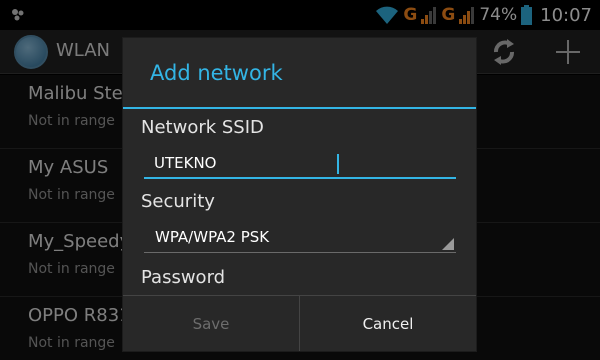 The height and width of the screenshot is (360, 600). What do you see at coordinates (300, 164) in the screenshot?
I see `ssid-input` at bounding box center [300, 164].